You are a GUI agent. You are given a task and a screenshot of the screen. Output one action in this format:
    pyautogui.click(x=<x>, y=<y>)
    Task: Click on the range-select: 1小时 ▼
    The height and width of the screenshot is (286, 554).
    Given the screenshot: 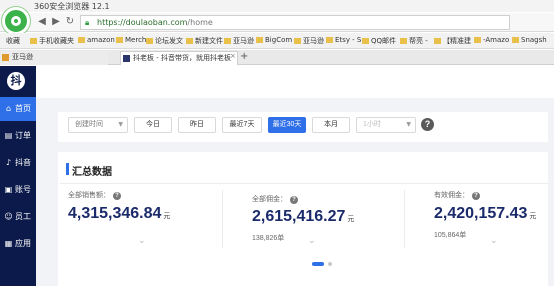 What is the action you would take?
    pyautogui.click(x=386, y=125)
    